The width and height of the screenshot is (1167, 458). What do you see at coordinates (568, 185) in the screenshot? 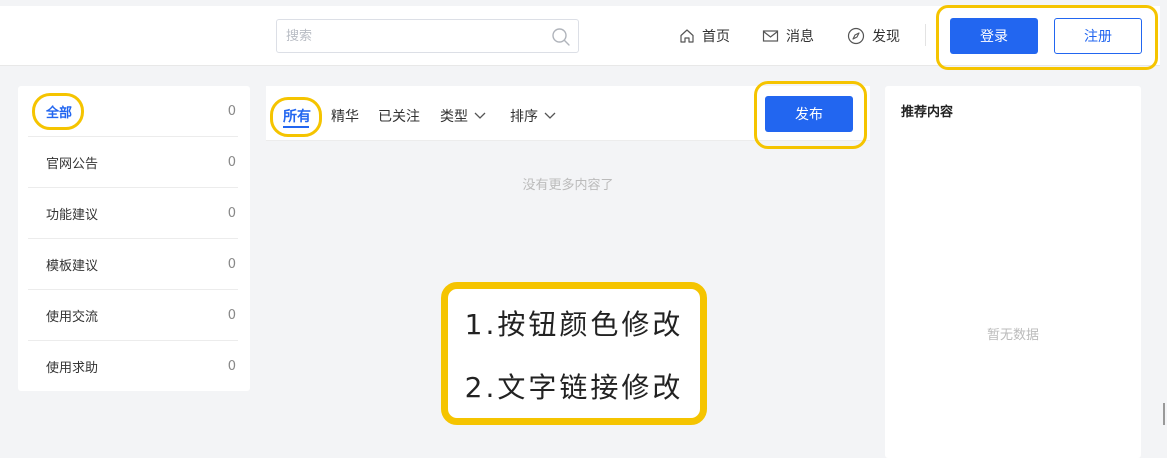
I see `no-more-content-text: 没有更多内容了` at bounding box center [568, 185].